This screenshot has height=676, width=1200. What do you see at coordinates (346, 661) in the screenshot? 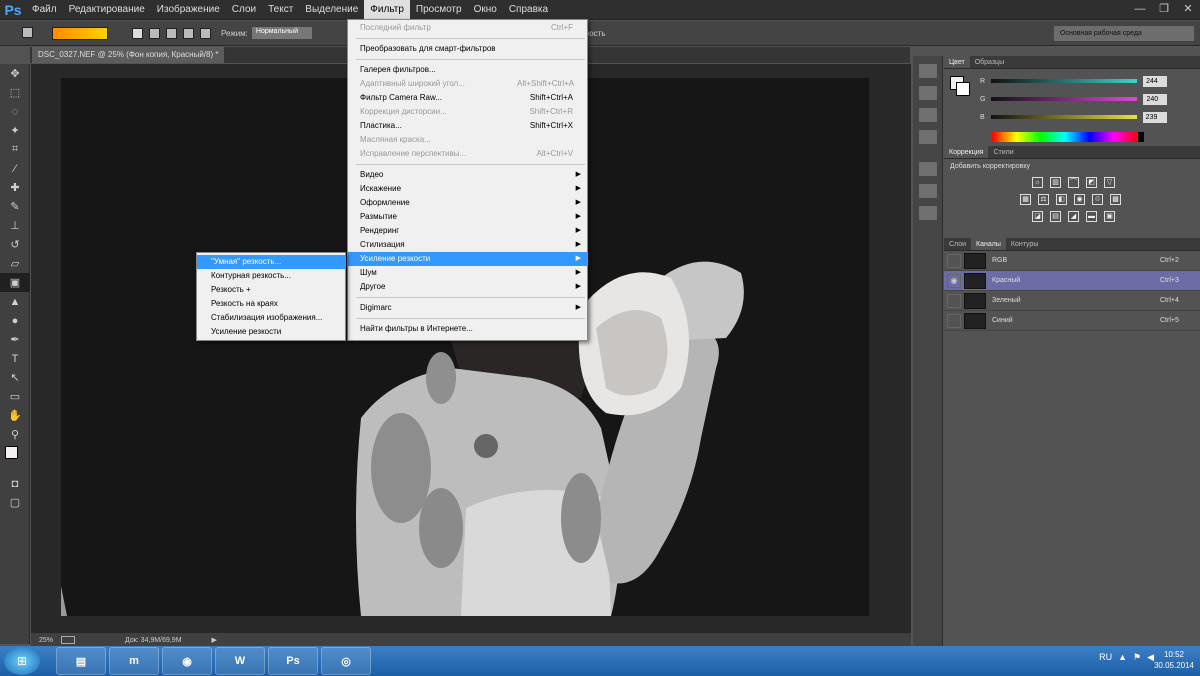
I see `taskbar-viewer-icon: ◎` at bounding box center [346, 661].